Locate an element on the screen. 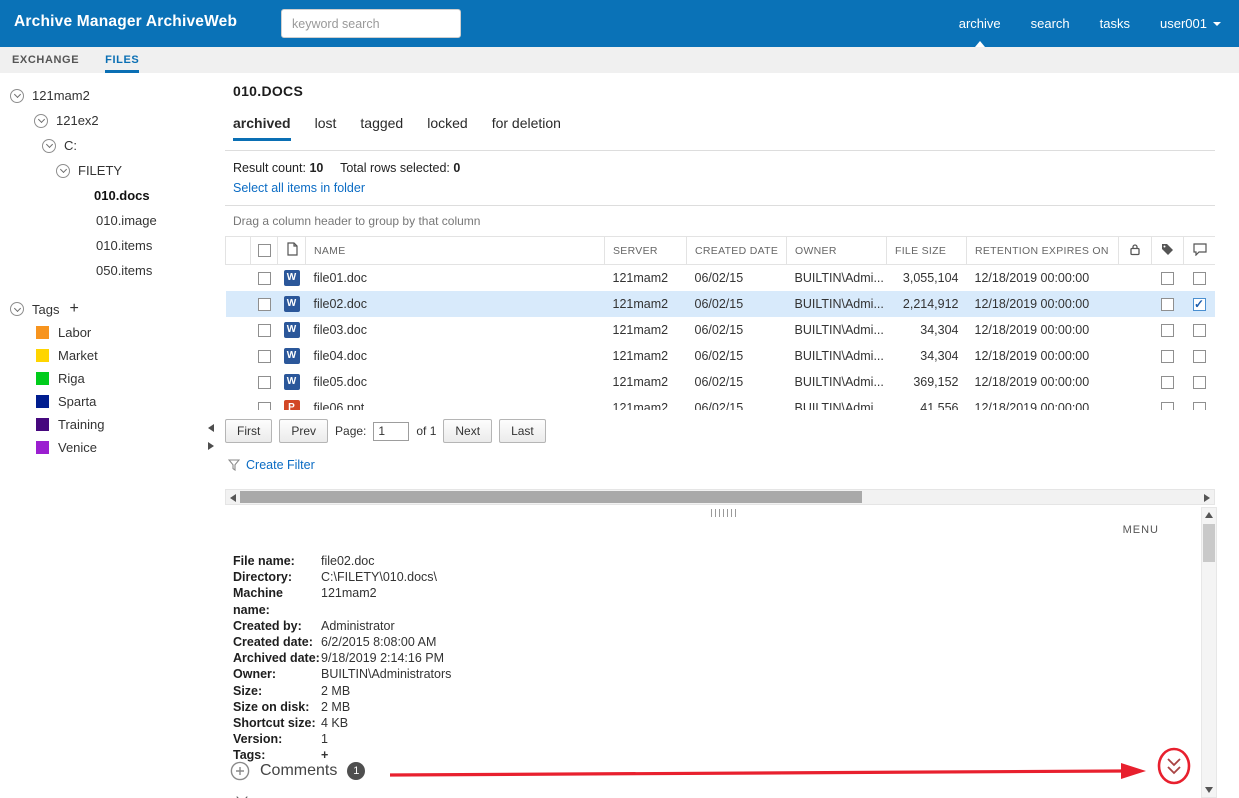 This screenshot has height=798, width=1239. details-menu: MENU is located at coordinates (1141, 530).